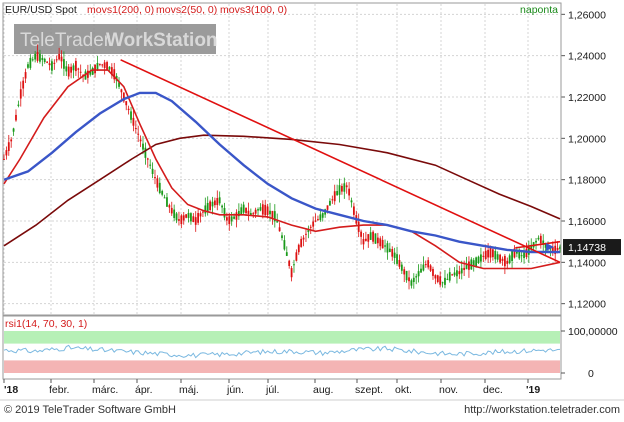 Image resolution: width=624 pixels, height=422 pixels. I want to click on rsi-oversold-band, so click(282, 366).